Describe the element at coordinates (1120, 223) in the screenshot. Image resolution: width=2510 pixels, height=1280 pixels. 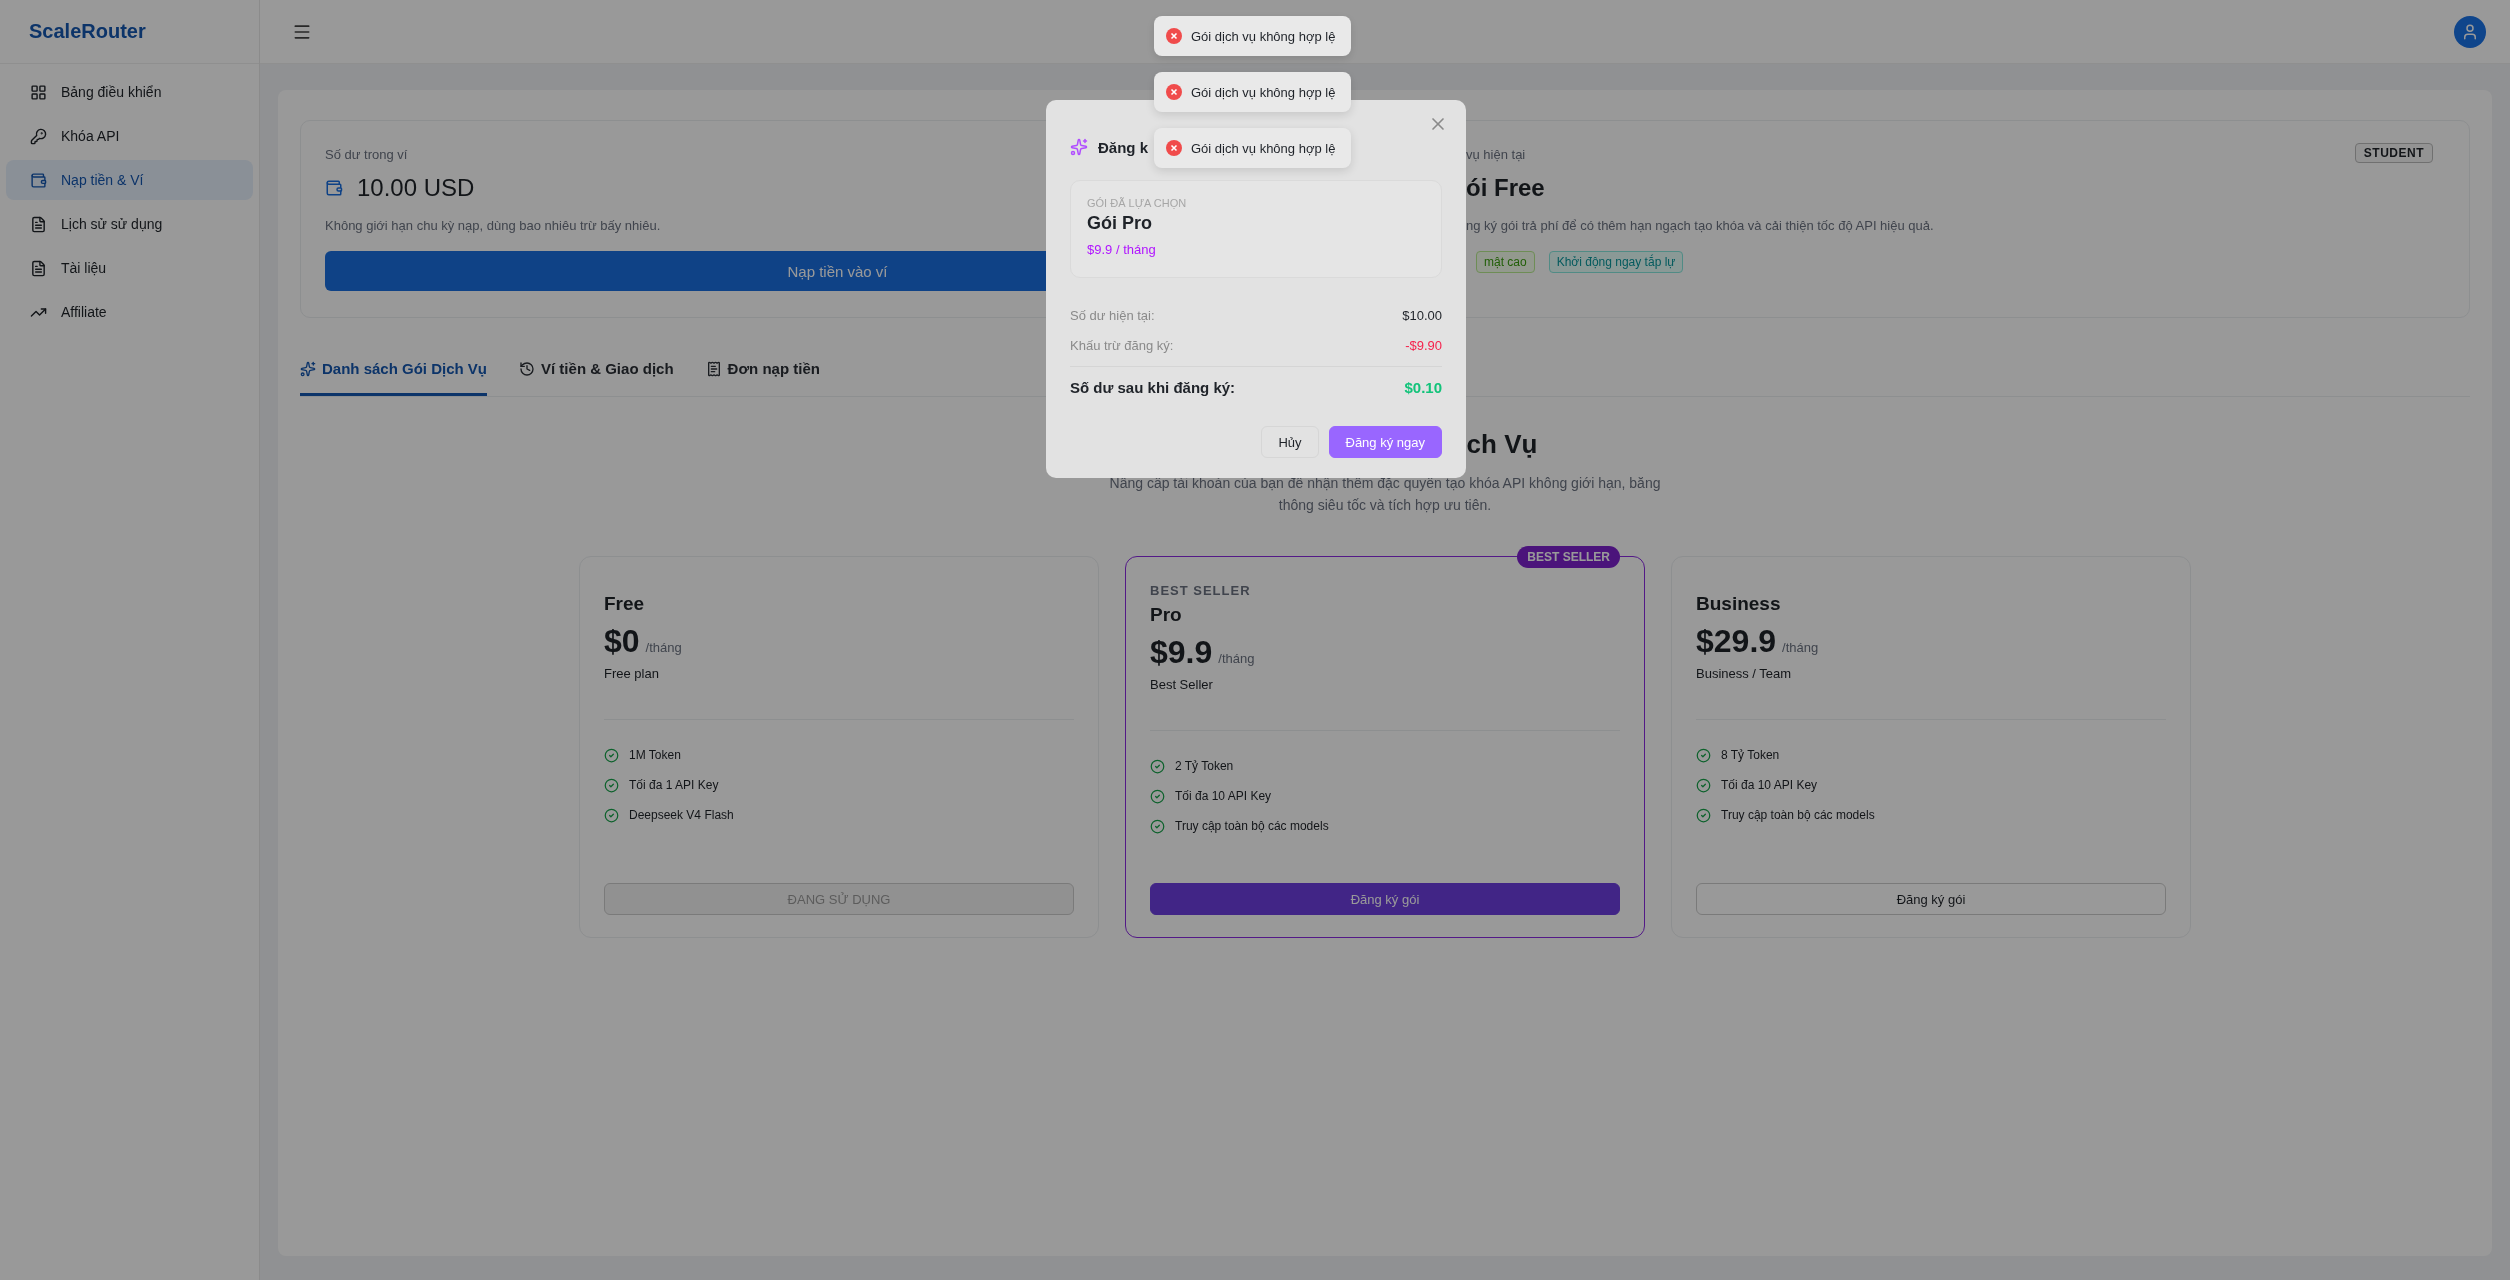
I see `selected-plan-name: Gói Pro` at that location.